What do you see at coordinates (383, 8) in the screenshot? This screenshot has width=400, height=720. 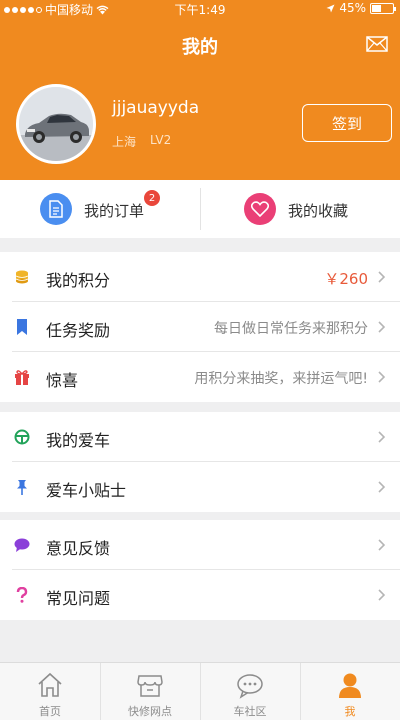 I see `battery-icon` at bounding box center [383, 8].